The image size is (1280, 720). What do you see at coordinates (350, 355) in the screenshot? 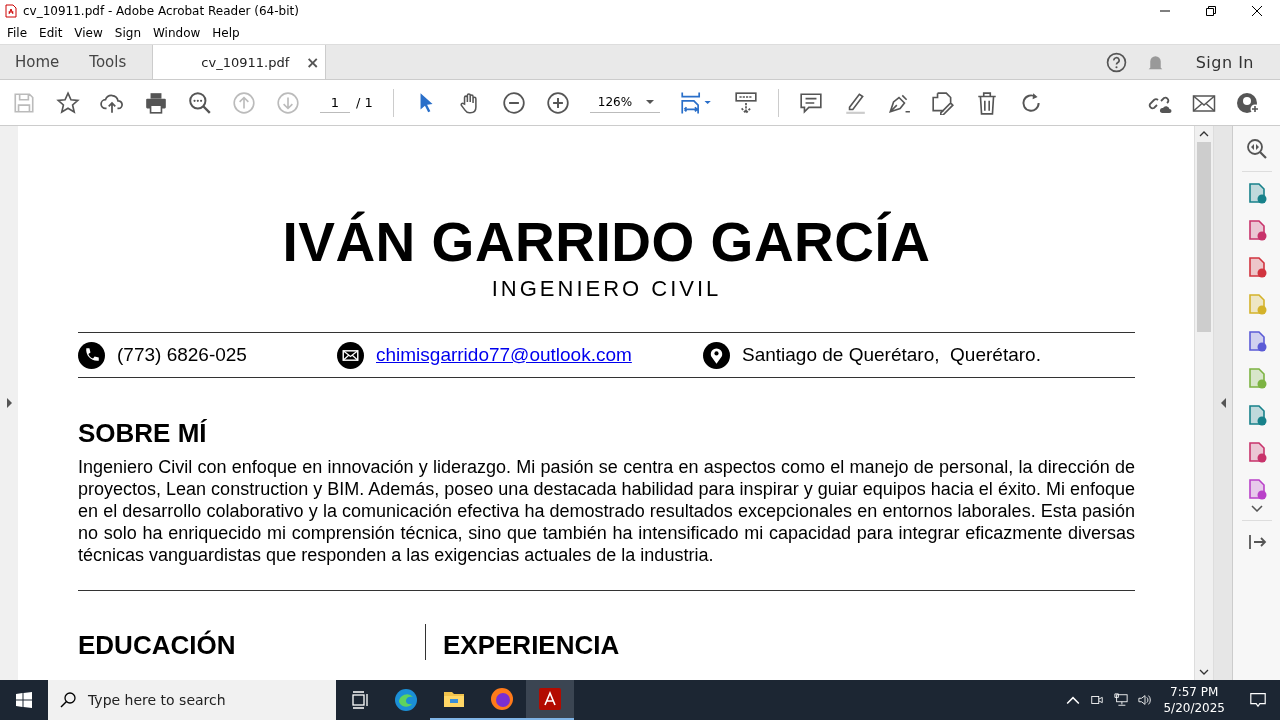
I see `envelope-icon` at bounding box center [350, 355].